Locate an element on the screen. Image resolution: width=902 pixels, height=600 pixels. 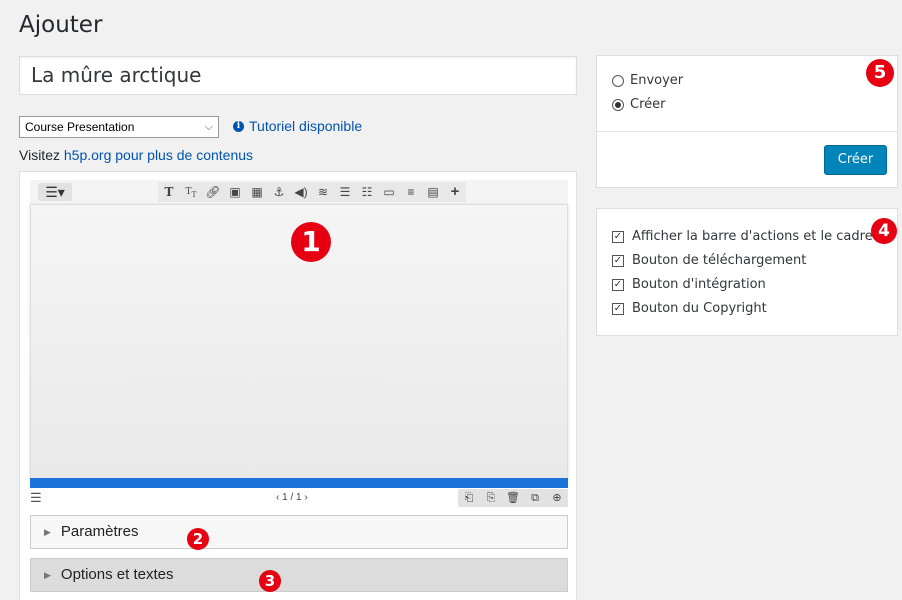
options-section: ▶ Options et textes is located at coordinates (299, 575).